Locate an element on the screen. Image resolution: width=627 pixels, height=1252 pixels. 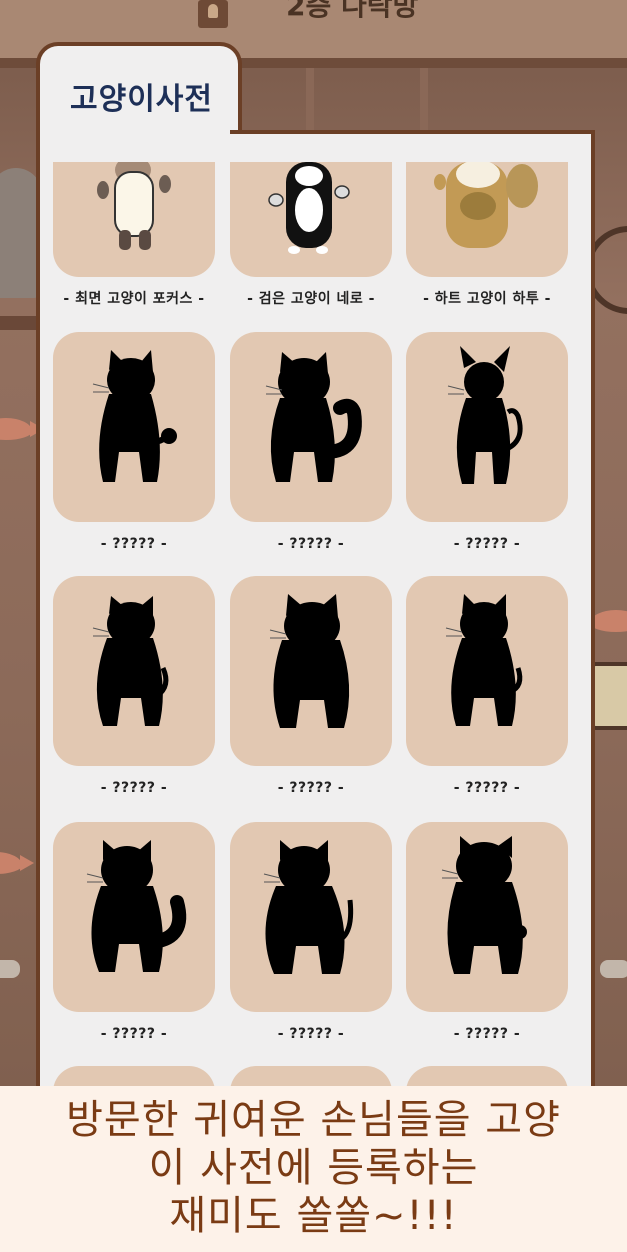
caption-line-1: 방문한 귀여운 손님들을 고양 is located at coordinates (313, 1120).